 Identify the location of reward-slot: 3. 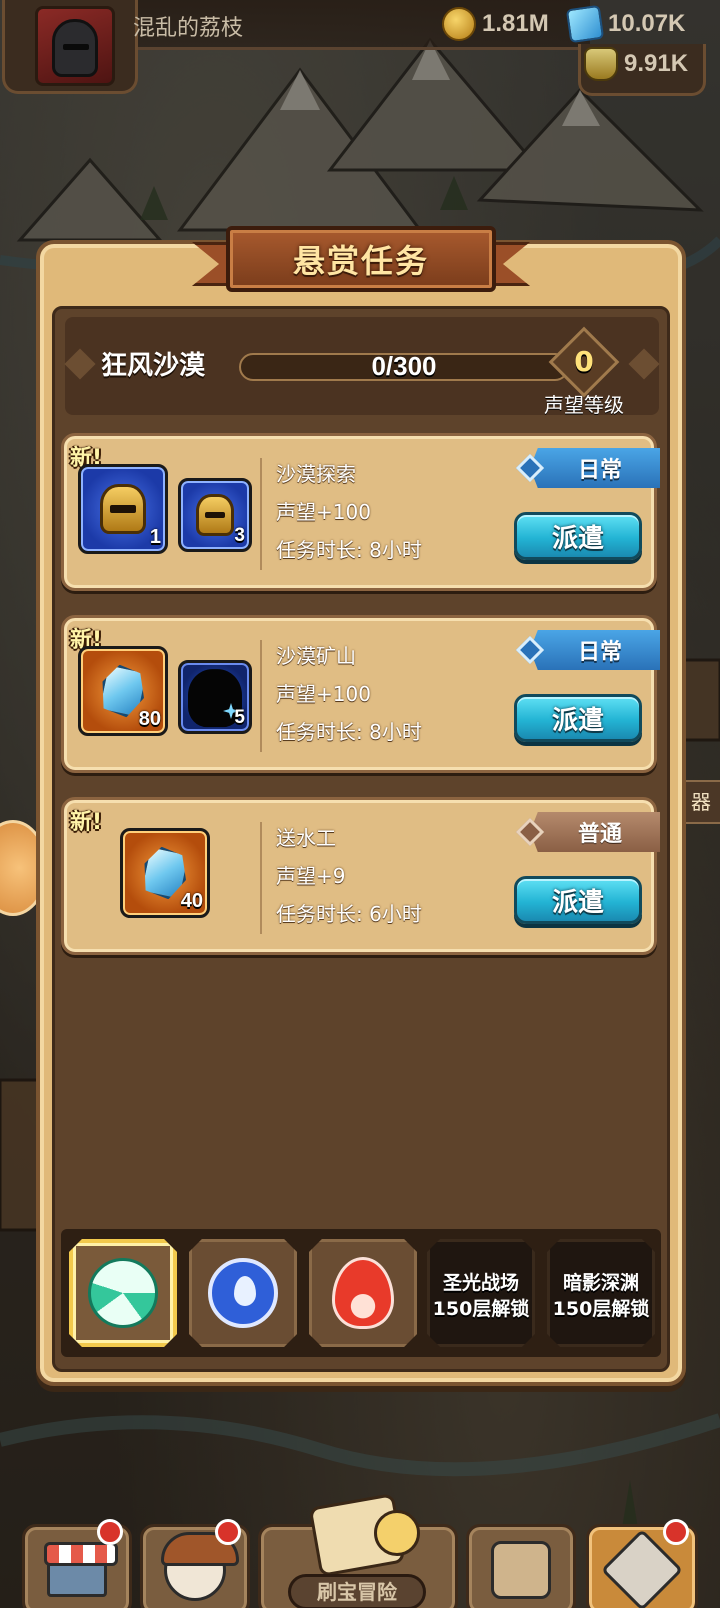
(215, 515).